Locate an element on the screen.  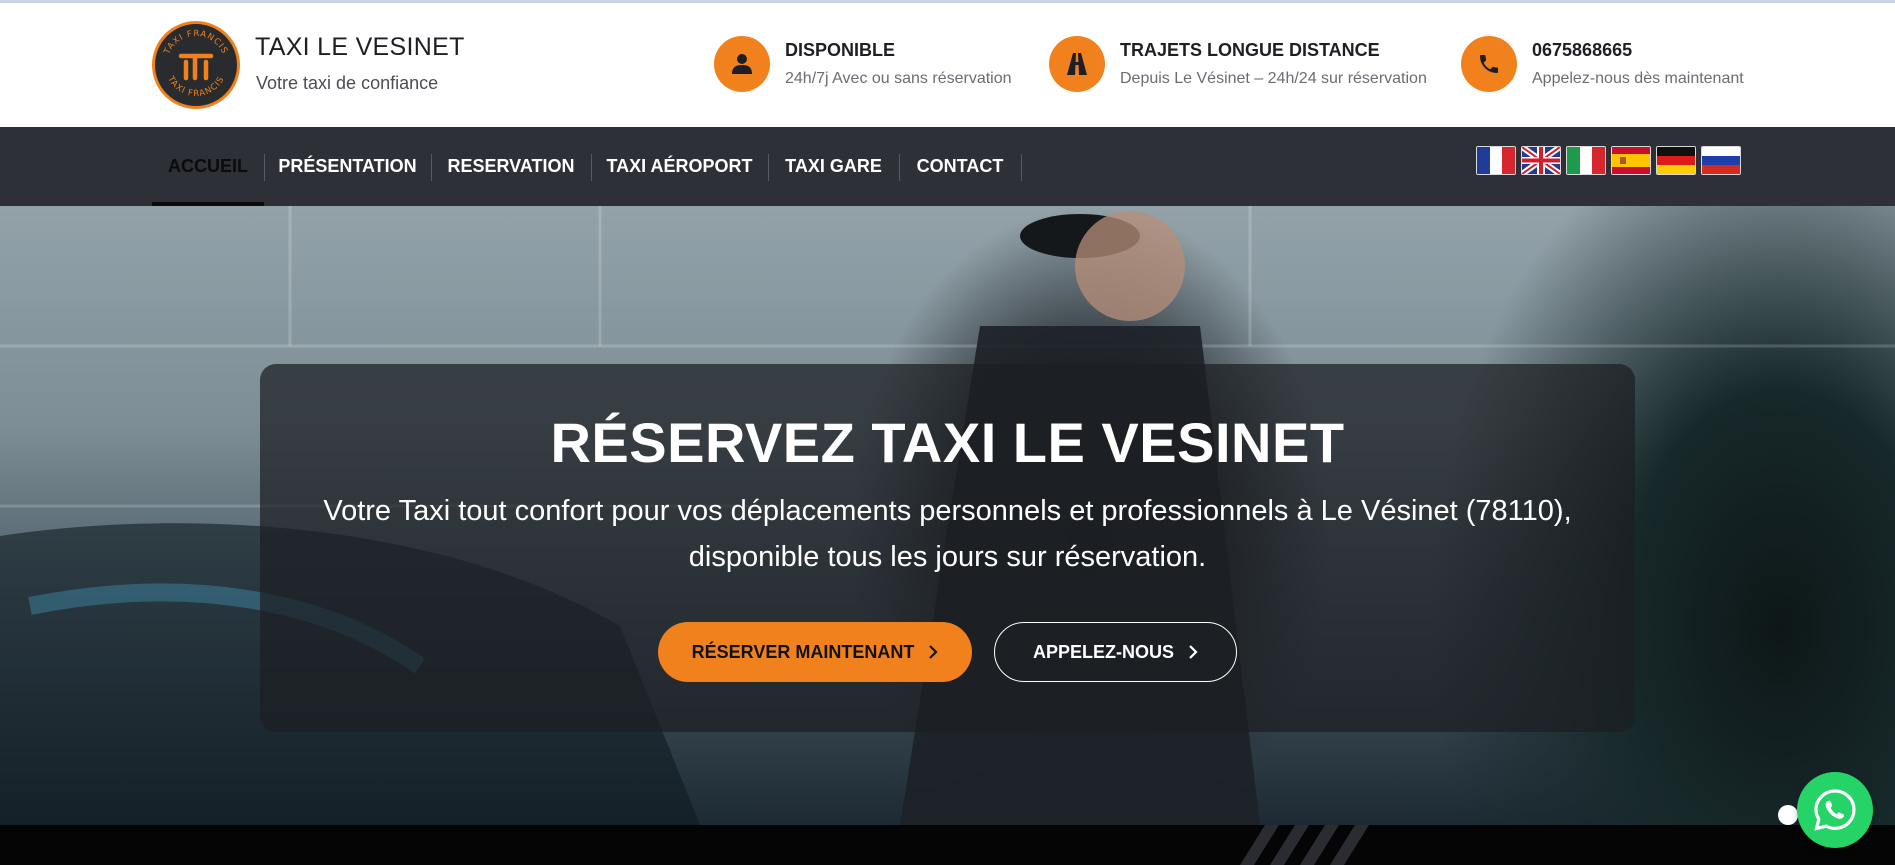
call-us-label: APPELEZ-NOUS is located at coordinates (1103, 651).